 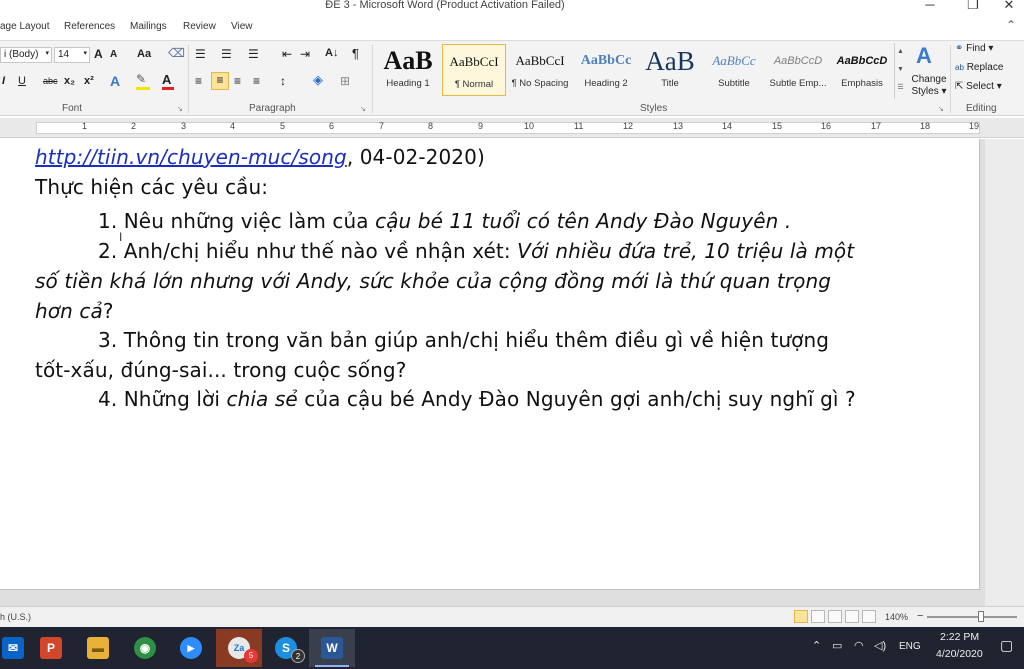 I want to click on question-3-cont: tốt-xấu, đúng-sai... trong cuộc sống?, so click(x=221, y=370).